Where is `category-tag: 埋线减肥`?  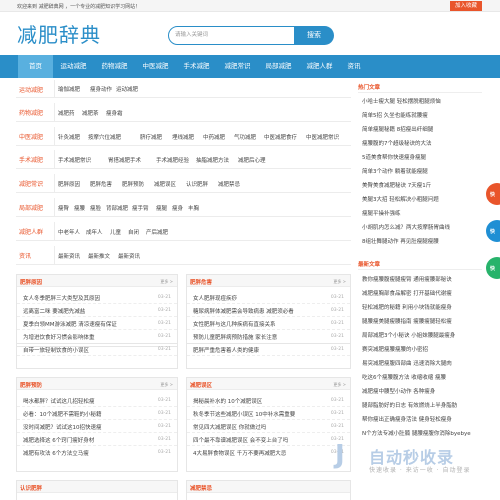
category-tag: 埋线减肥 is located at coordinates (183, 137).